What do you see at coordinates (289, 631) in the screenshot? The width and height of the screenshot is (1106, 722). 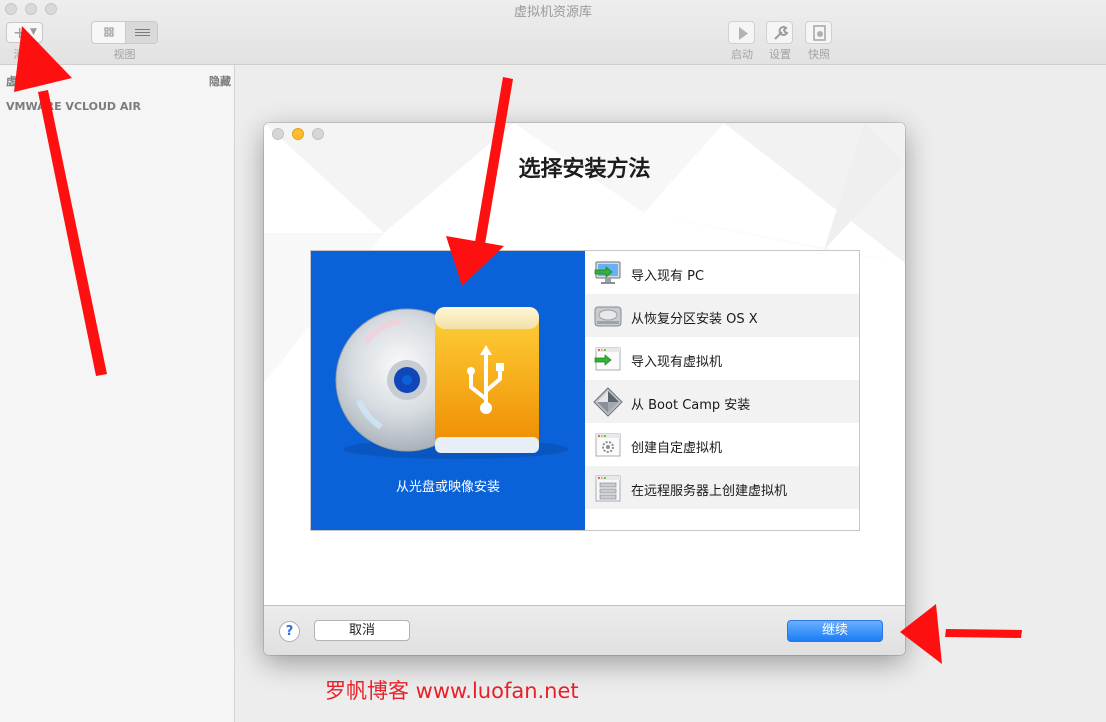 I see `help-button: ?` at bounding box center [289, 631].